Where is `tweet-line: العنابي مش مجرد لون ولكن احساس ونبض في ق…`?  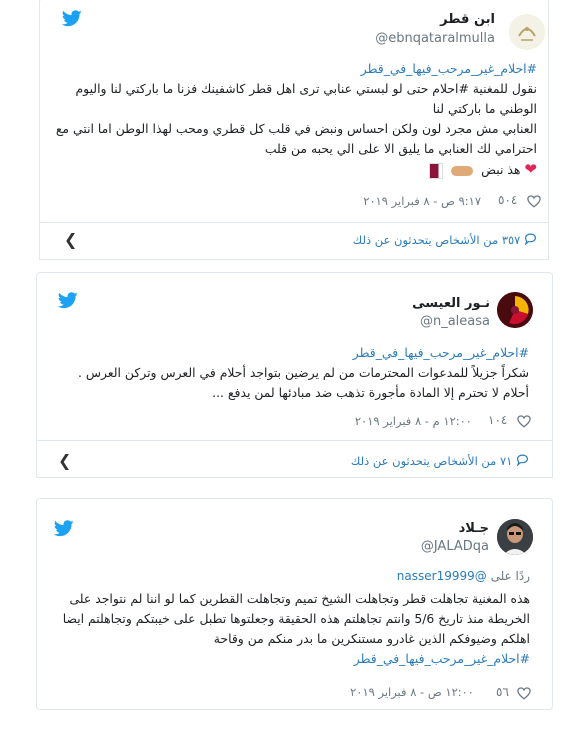 tweet-line: العنابي مش مجرد لون ولكن احساس ونبض في ق… is located at coordinates (296, 128).